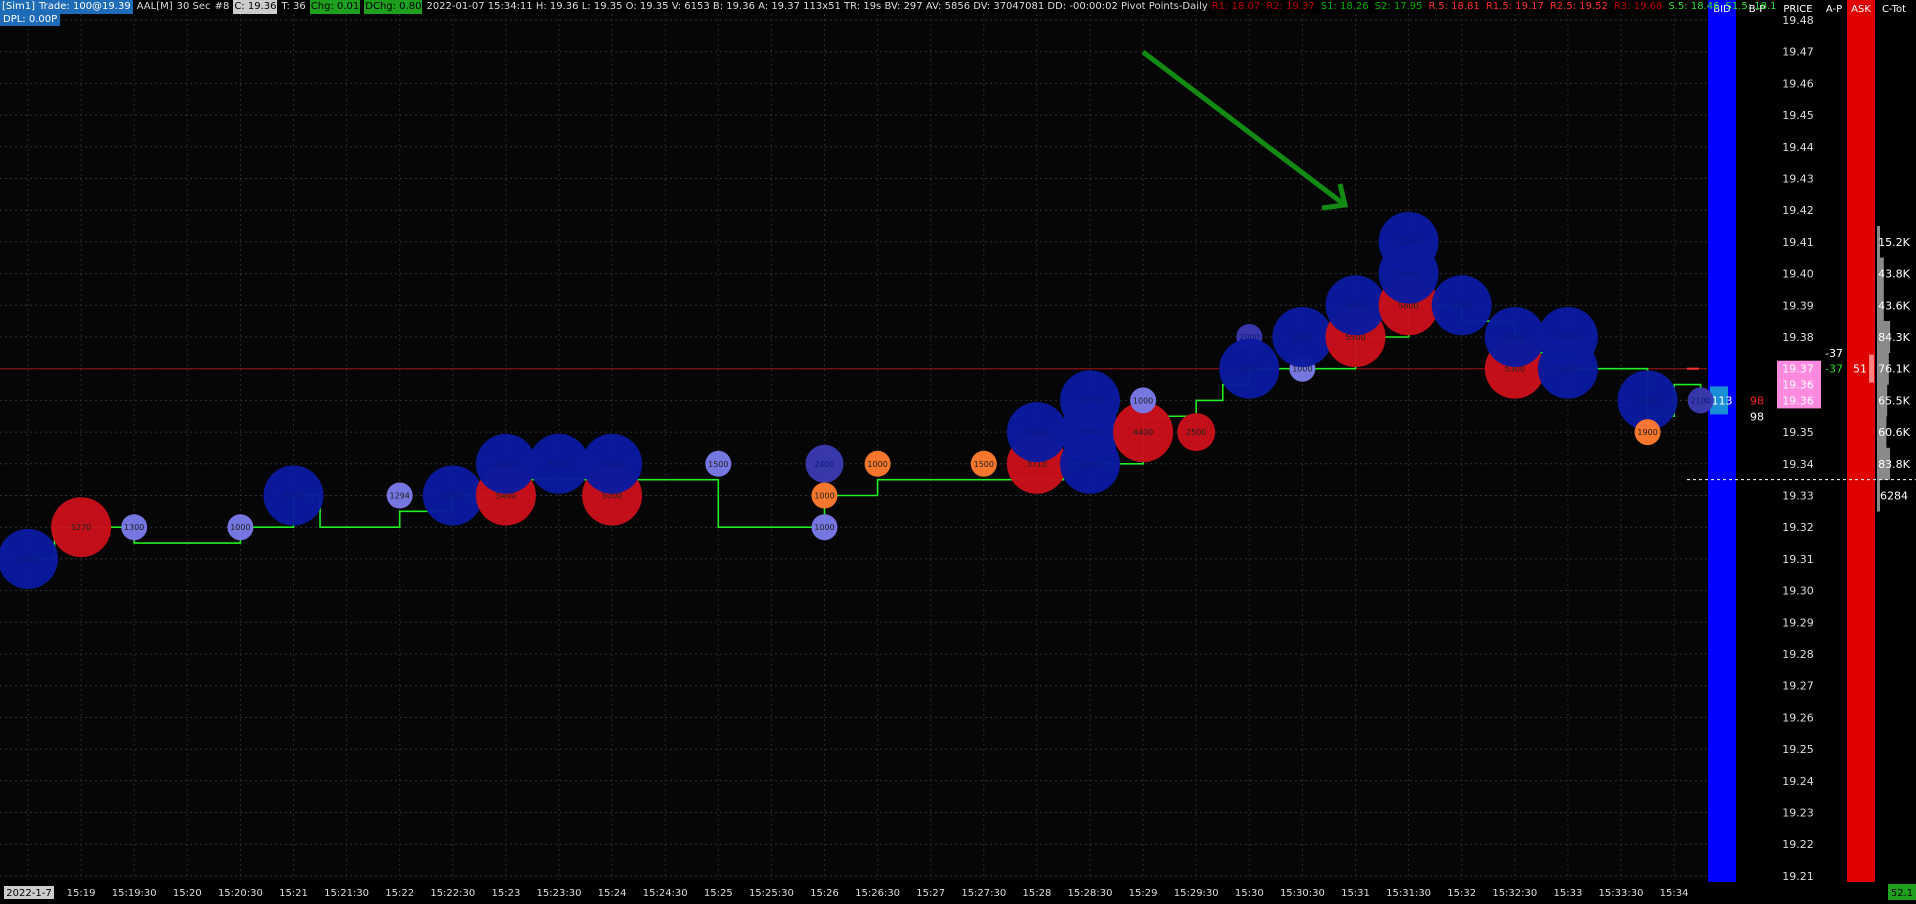 This screenshot has height=904, width=1916. I want to click on time-label: 15:26, so click(824, 893).